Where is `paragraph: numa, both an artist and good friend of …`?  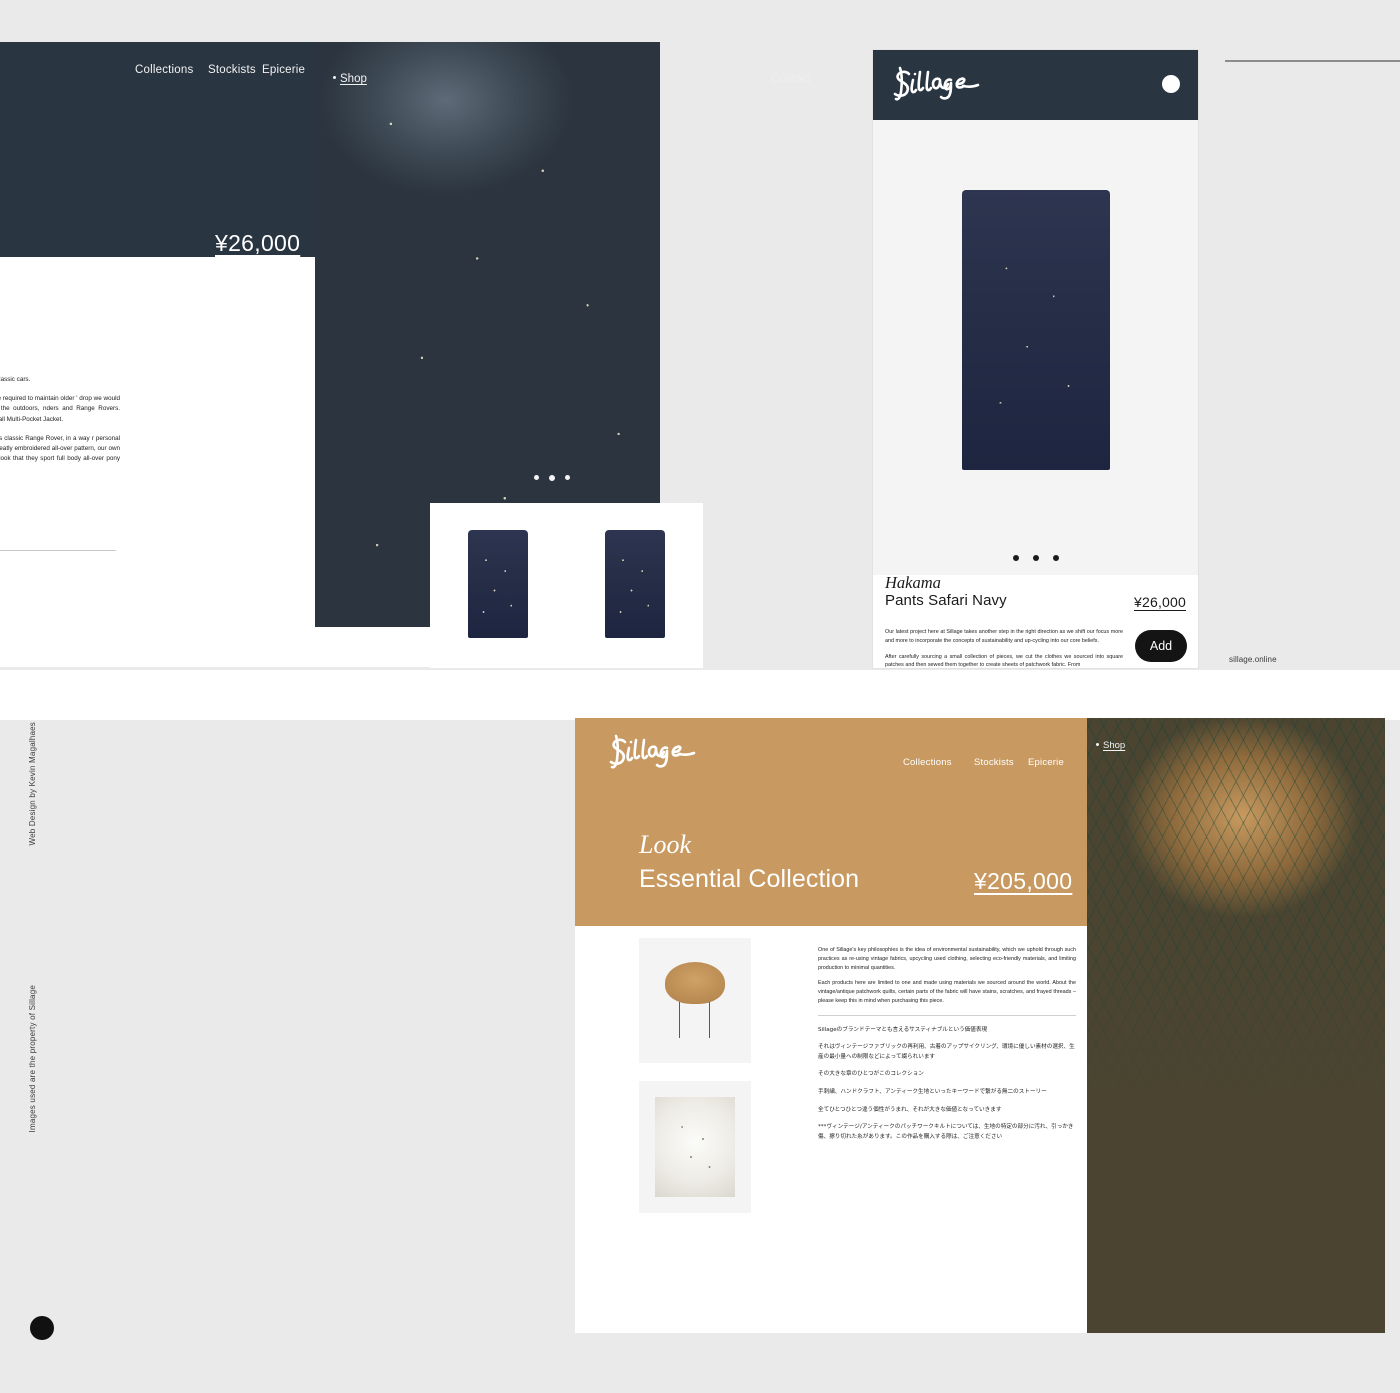 paragraph: numa, both an artist and good friend of … is located at coordinates (60, 448).